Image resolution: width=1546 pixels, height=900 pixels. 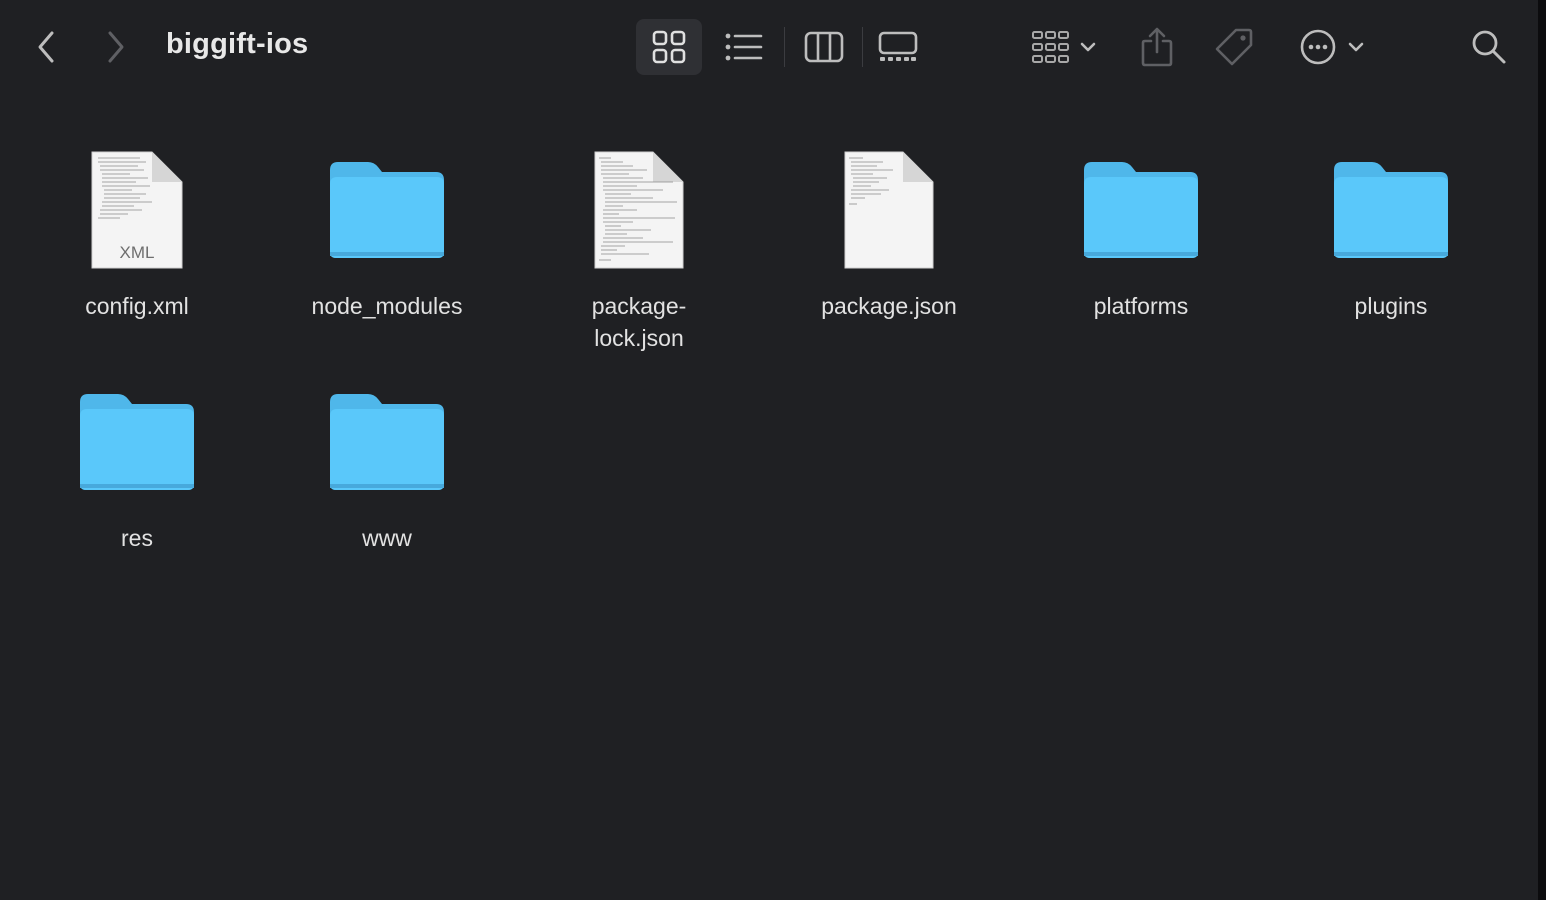 What do you see at coordinates (237, 44) in the screenshot?
I see `window-title: biggift-ios` at bounding box center [237, 44].